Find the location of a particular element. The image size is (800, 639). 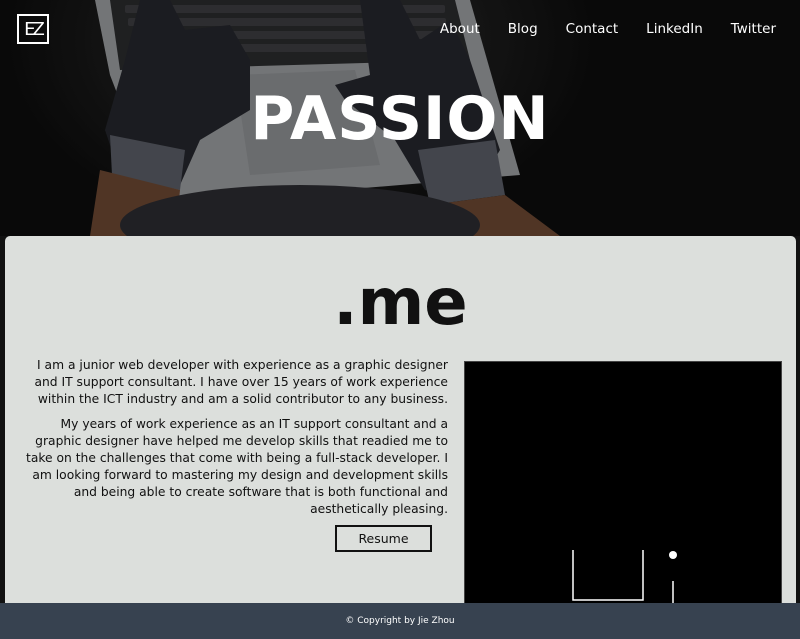

nav-contact: Contact is located at coordinates (592, 29).